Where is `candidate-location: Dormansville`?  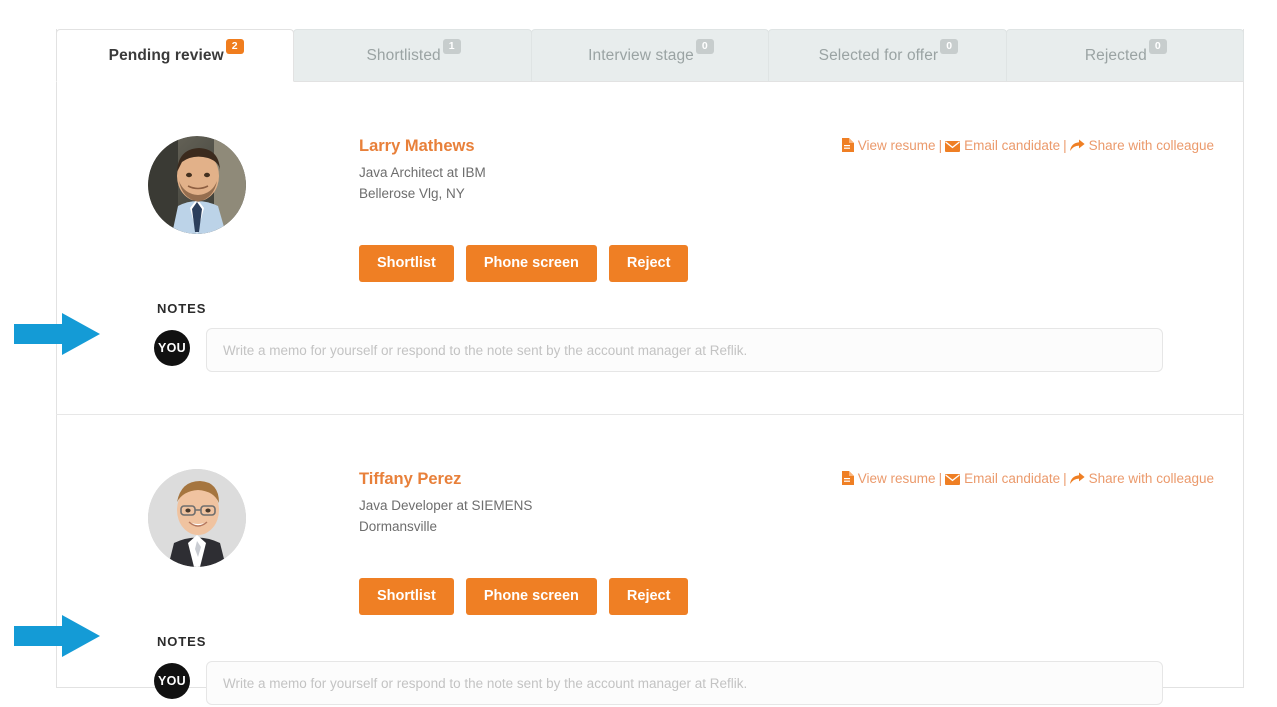 candidate-location: Dormansville is located at coordinates (398, 526).